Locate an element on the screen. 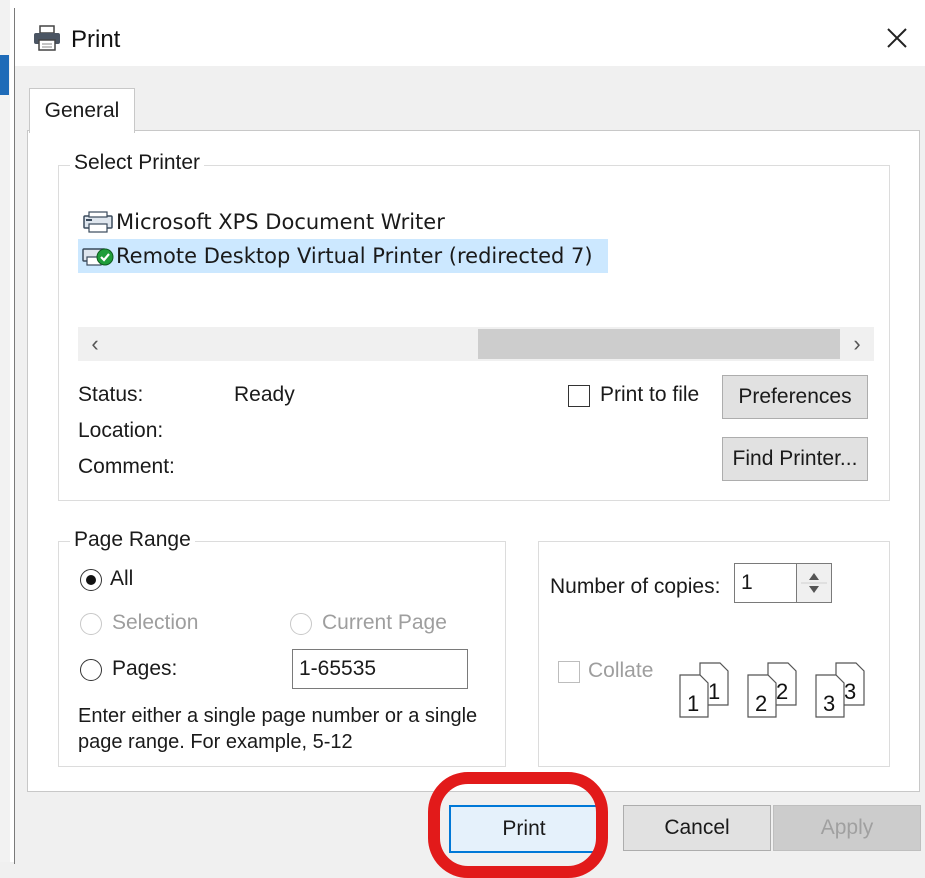 The width and height of the screenshot is (925, 878). collate-illustration: 1 1 2 2 3 3 is located at coordinates (776, 689).